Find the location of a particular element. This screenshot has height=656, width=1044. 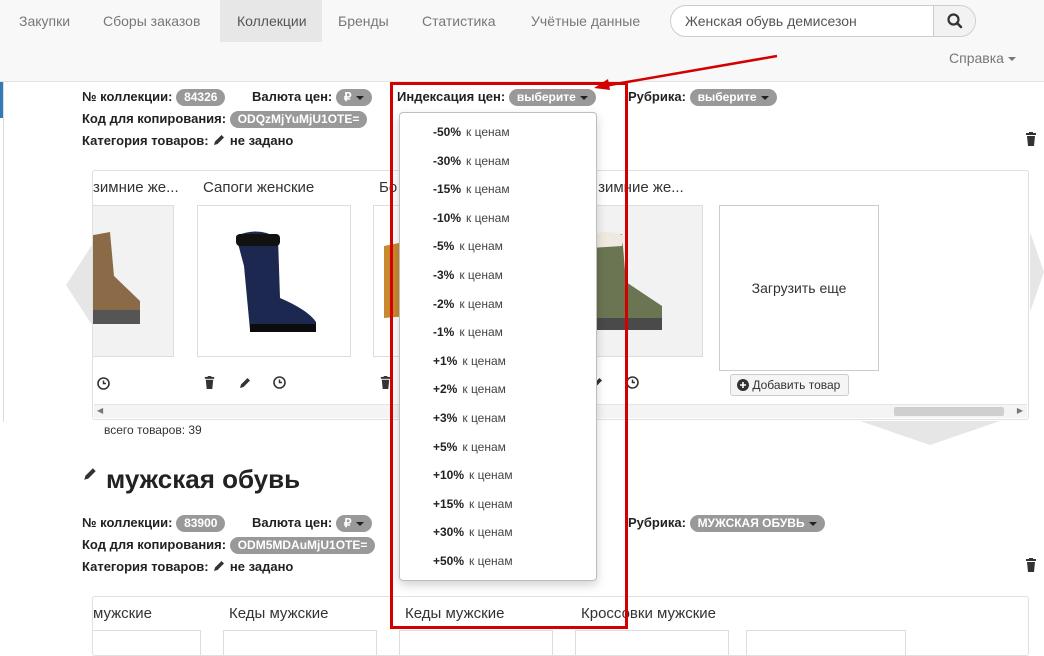

annotation-arrow is located at coordinates (686, 72).